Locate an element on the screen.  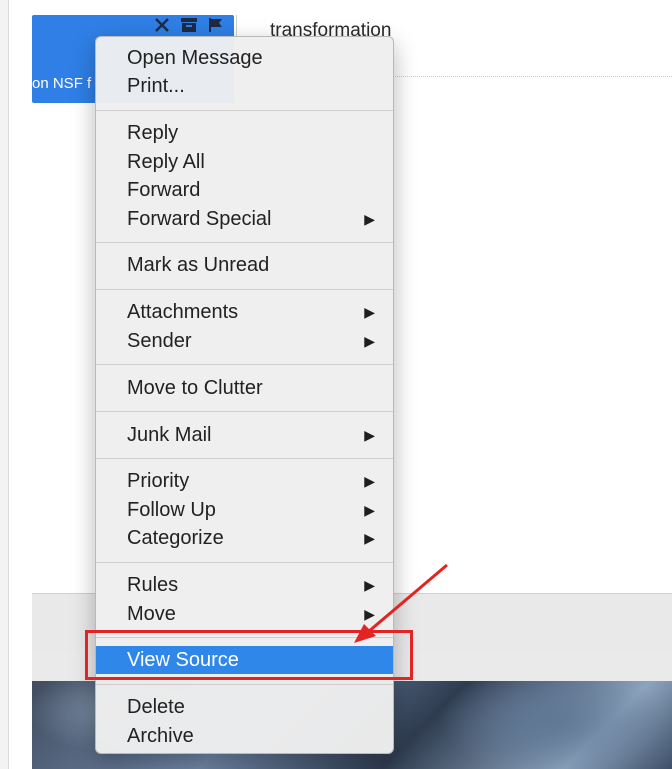
menu-item-delete: Delete is located at coordinates (244, 707).